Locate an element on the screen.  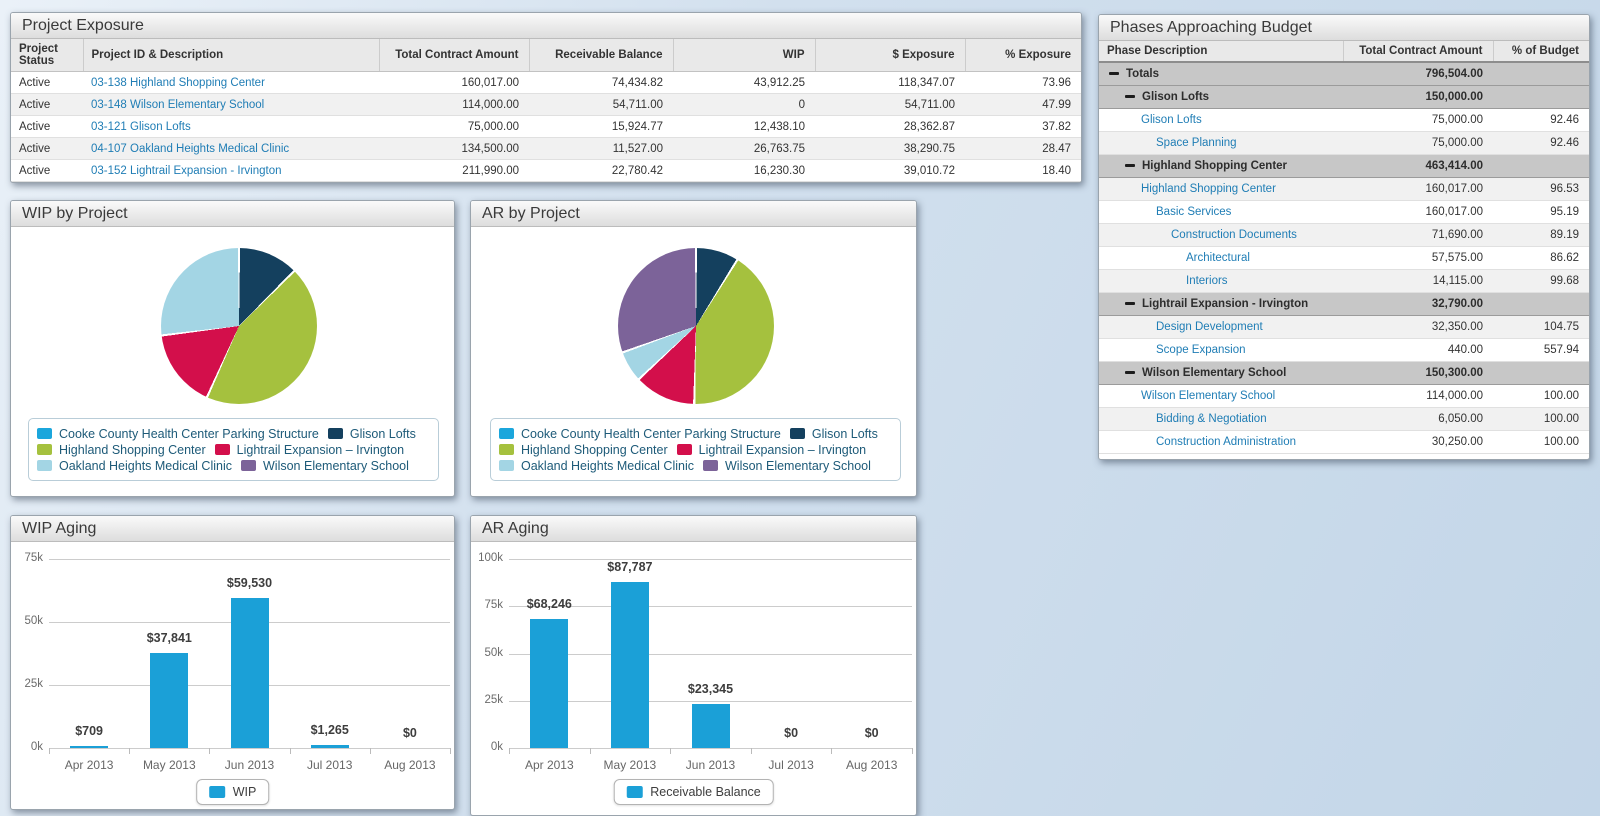
phase-link: Interiors is located at coordinates (1207, 281).